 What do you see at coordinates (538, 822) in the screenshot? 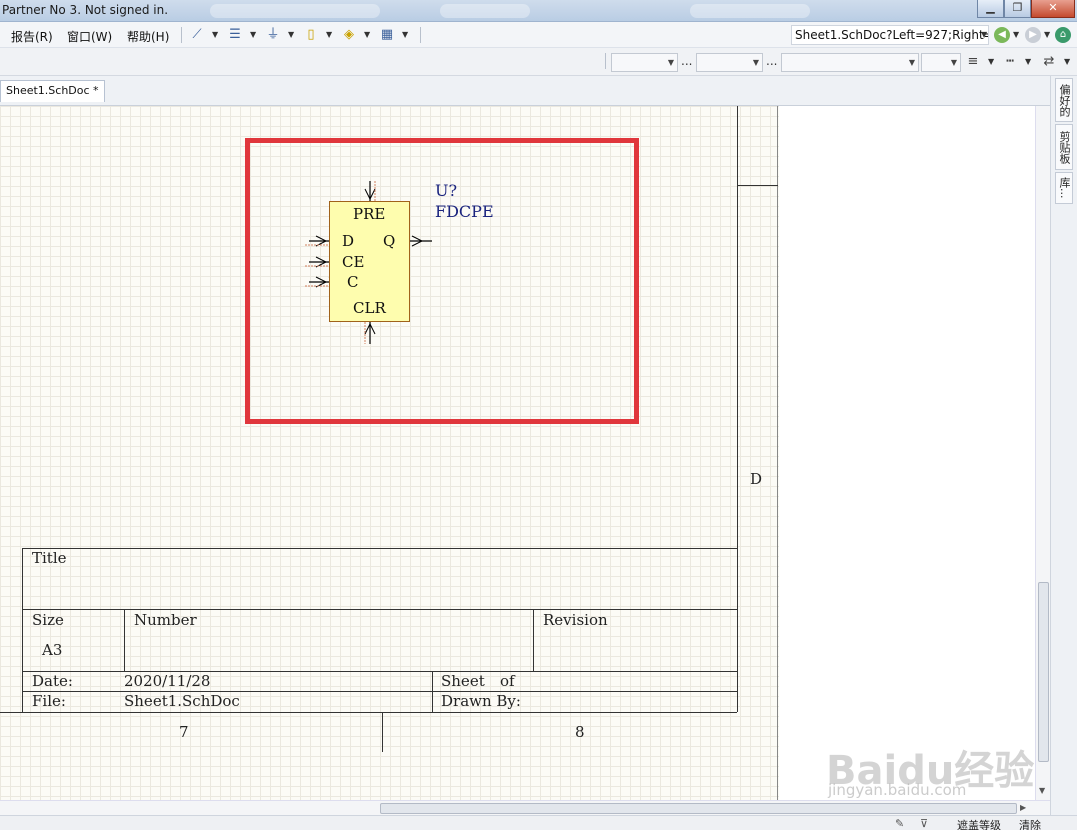
I see `status-bar: ✎ ⊽ 遮盖等级 清除` at bounding box center [538, 822].